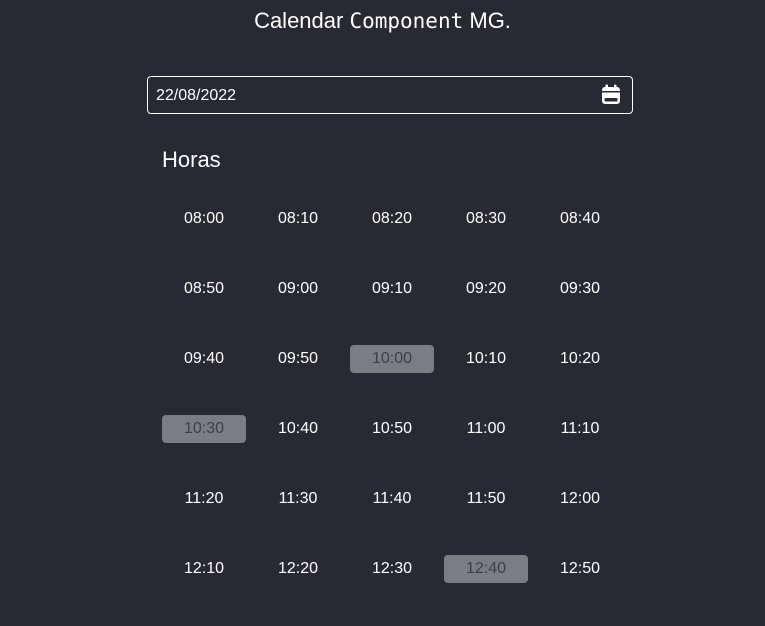 This screenshot has height=626, width=765. What do you see at coordinates (486, 429) in the screenshot?
I see `time-slot-1100: 11:00` at bounding box center [486, 429].